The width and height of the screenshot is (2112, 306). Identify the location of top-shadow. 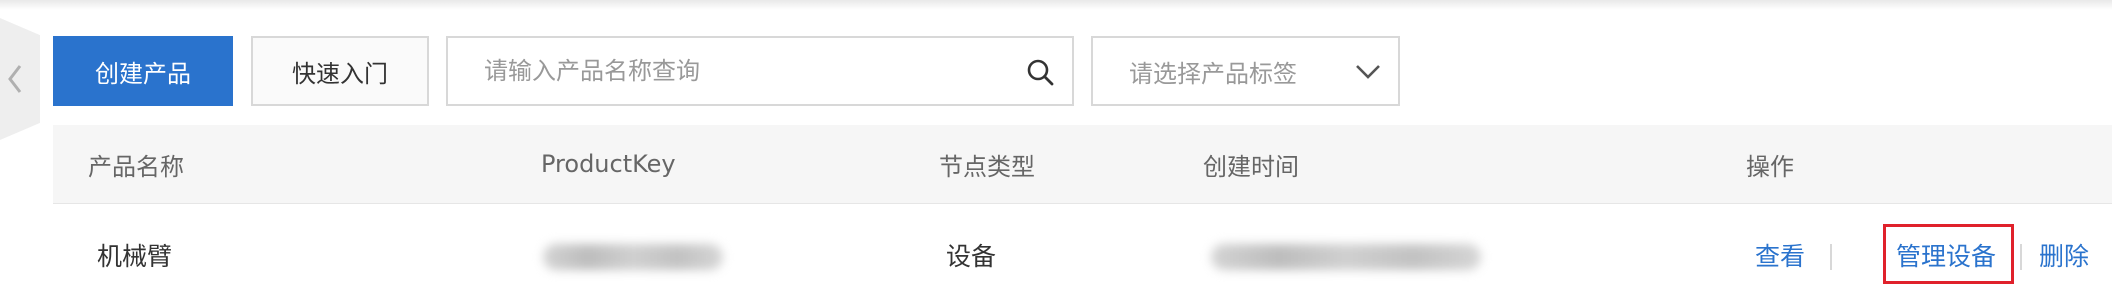
(1056, 5).